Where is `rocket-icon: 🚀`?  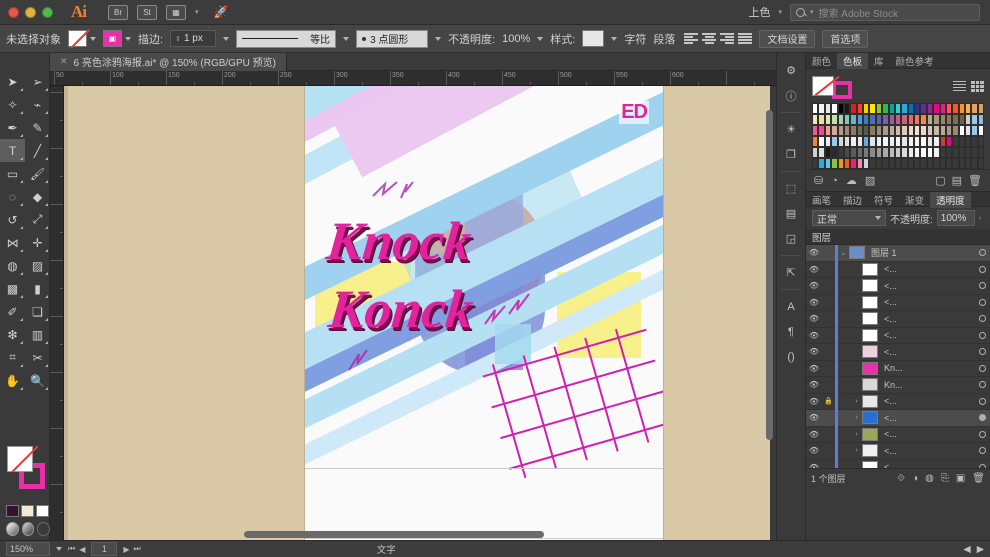
rocket-icon: 🚀 is located at coordinates (221, 12).